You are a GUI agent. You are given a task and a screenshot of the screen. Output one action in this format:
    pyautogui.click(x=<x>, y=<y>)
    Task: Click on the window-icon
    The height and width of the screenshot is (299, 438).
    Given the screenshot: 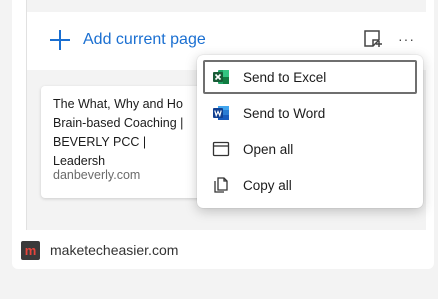 What is the action you would take?
    pyautogui.click(x=221, y=149)
    